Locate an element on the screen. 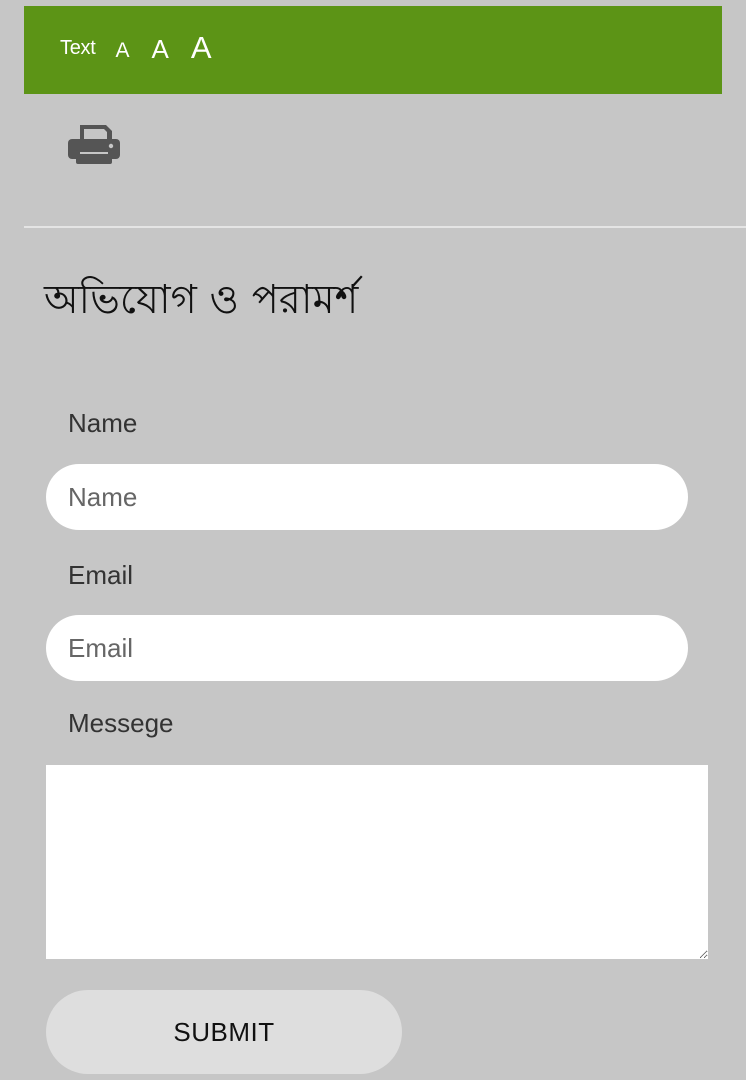  text-size-small-button: A is located at coordinates (122, 50).